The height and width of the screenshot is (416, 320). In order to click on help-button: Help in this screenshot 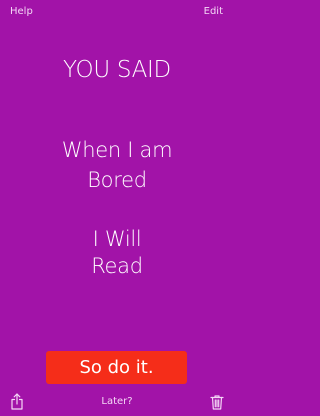, I will do `click(21, 11)`.